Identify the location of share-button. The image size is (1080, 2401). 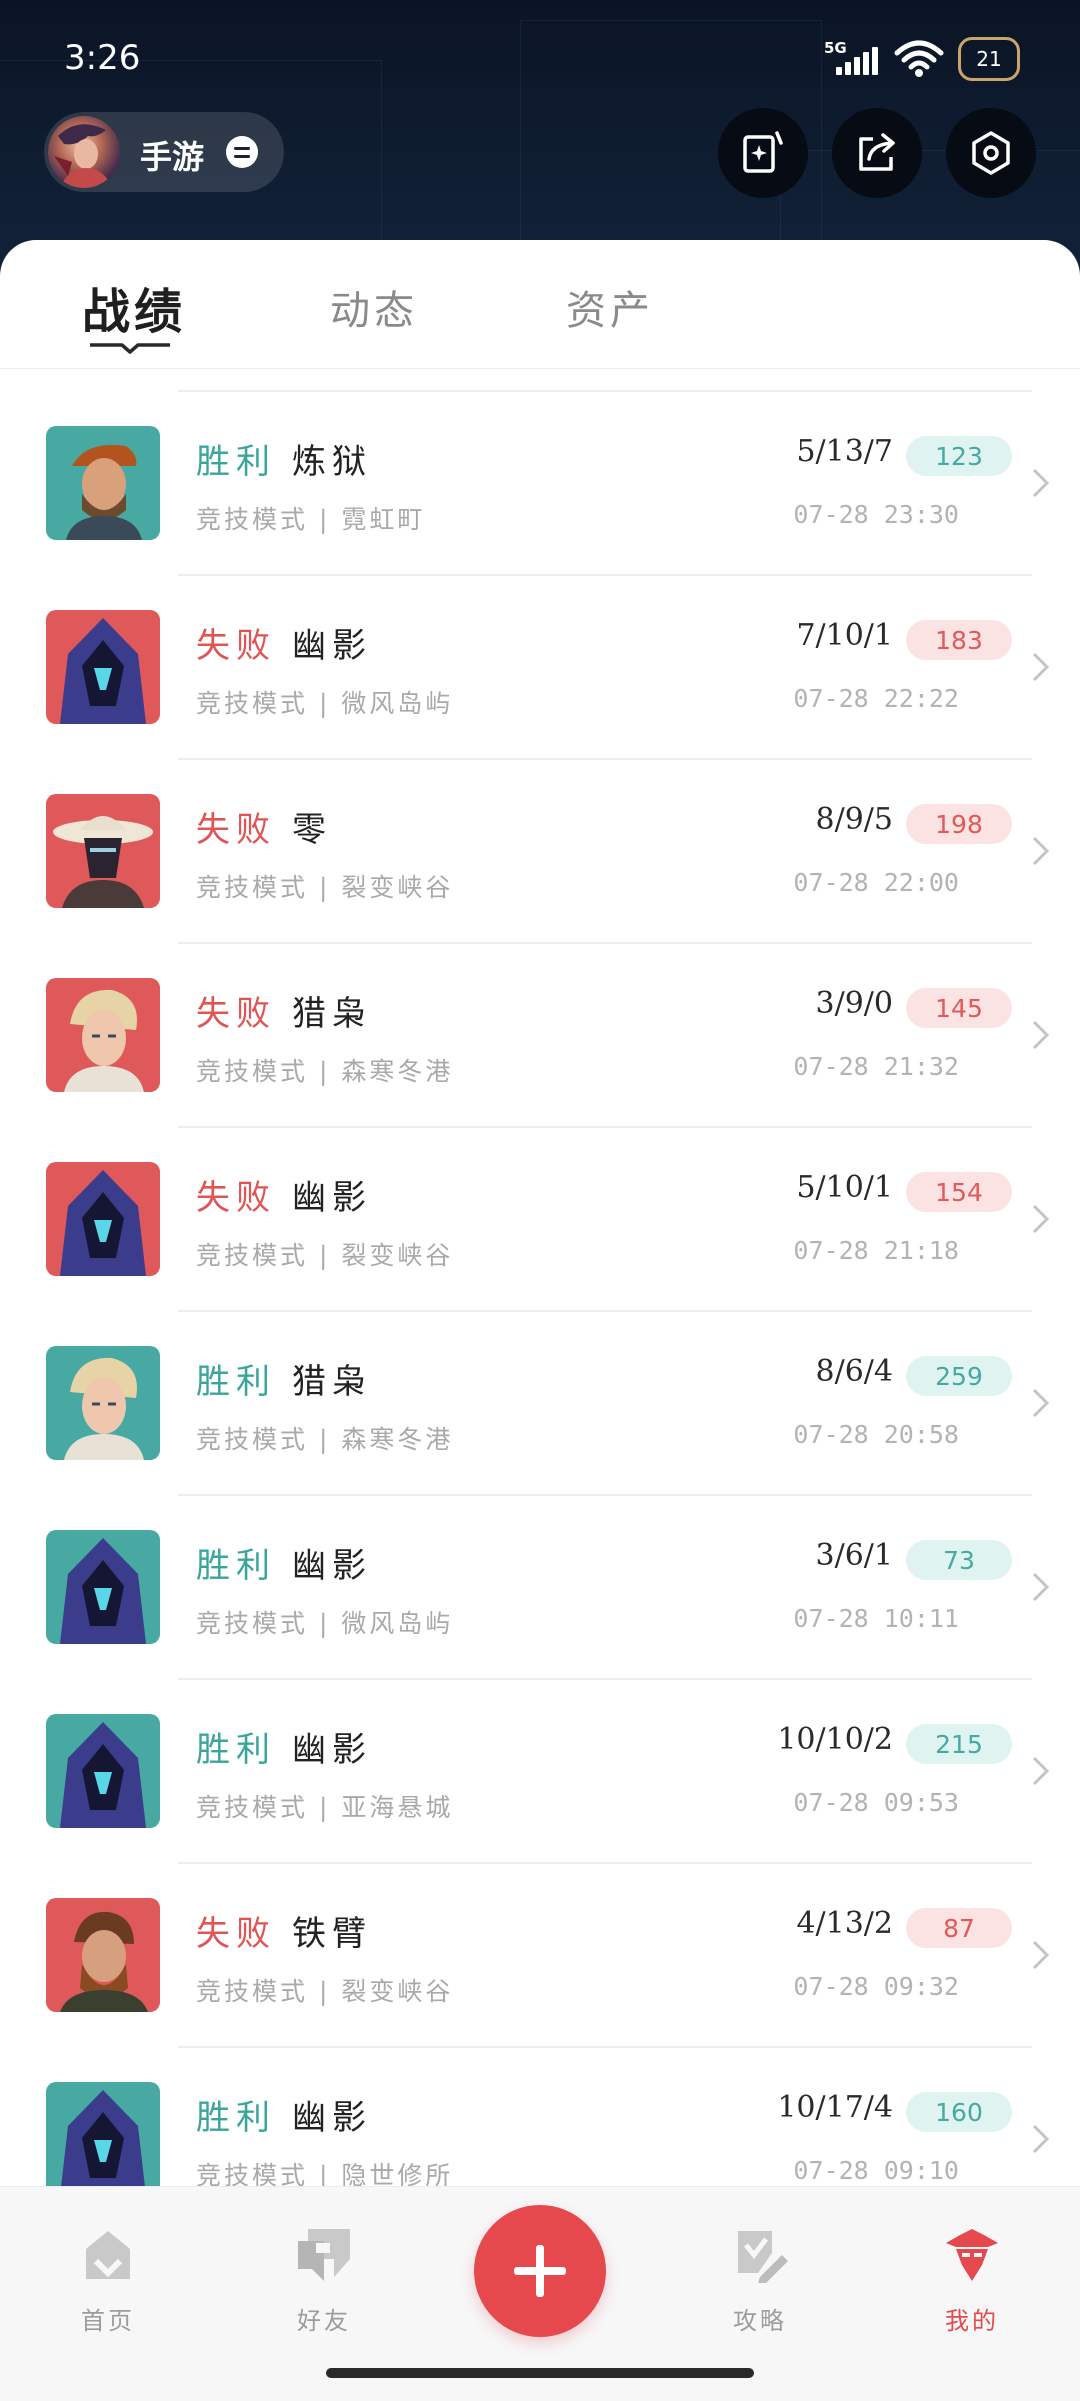
(877, 153).